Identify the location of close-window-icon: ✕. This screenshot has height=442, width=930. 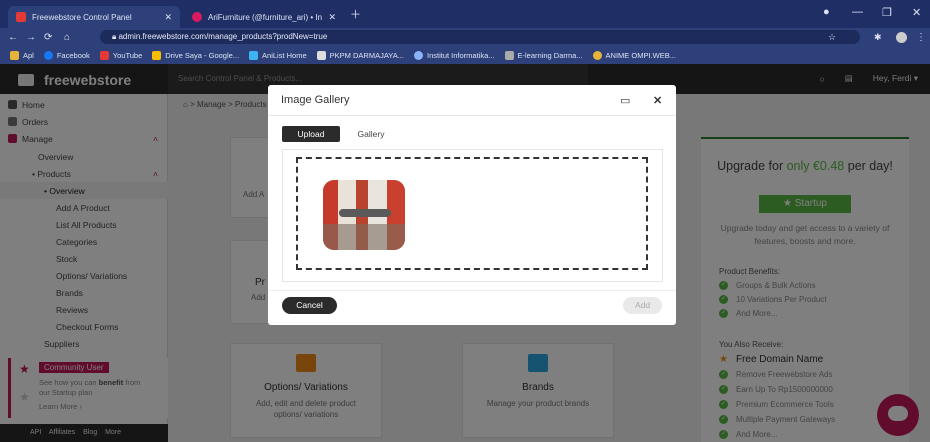
(916, 12).